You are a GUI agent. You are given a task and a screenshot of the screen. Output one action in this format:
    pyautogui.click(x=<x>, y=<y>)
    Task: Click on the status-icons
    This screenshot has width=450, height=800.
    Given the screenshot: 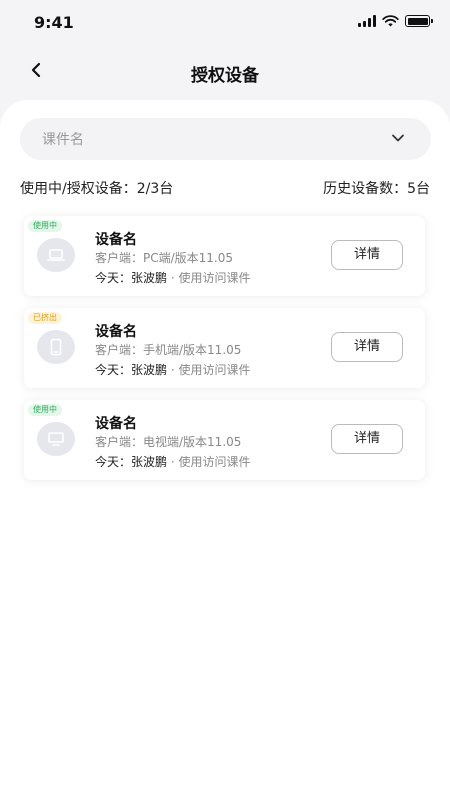 What is the action you would take?
    pyautogui.click(x=395, y=21)
    